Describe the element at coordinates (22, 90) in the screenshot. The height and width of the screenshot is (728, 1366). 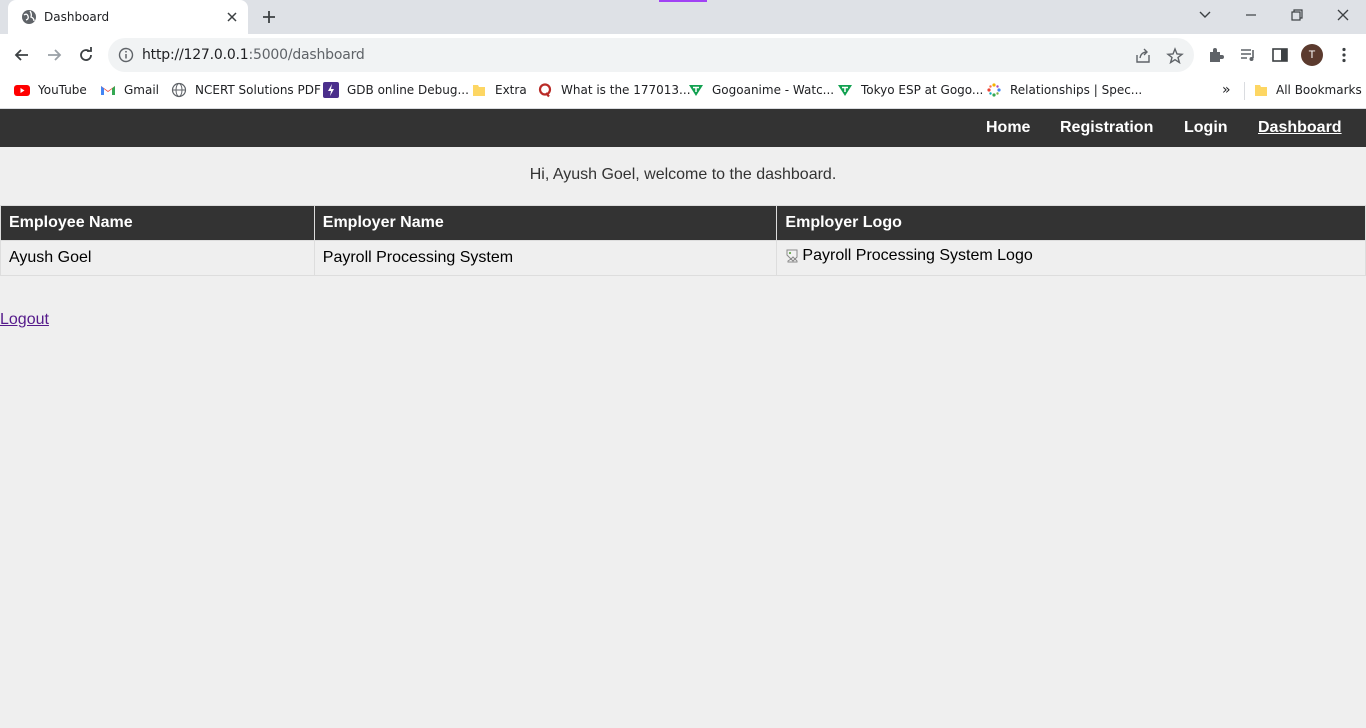
I see `youtube-icon` at that location.